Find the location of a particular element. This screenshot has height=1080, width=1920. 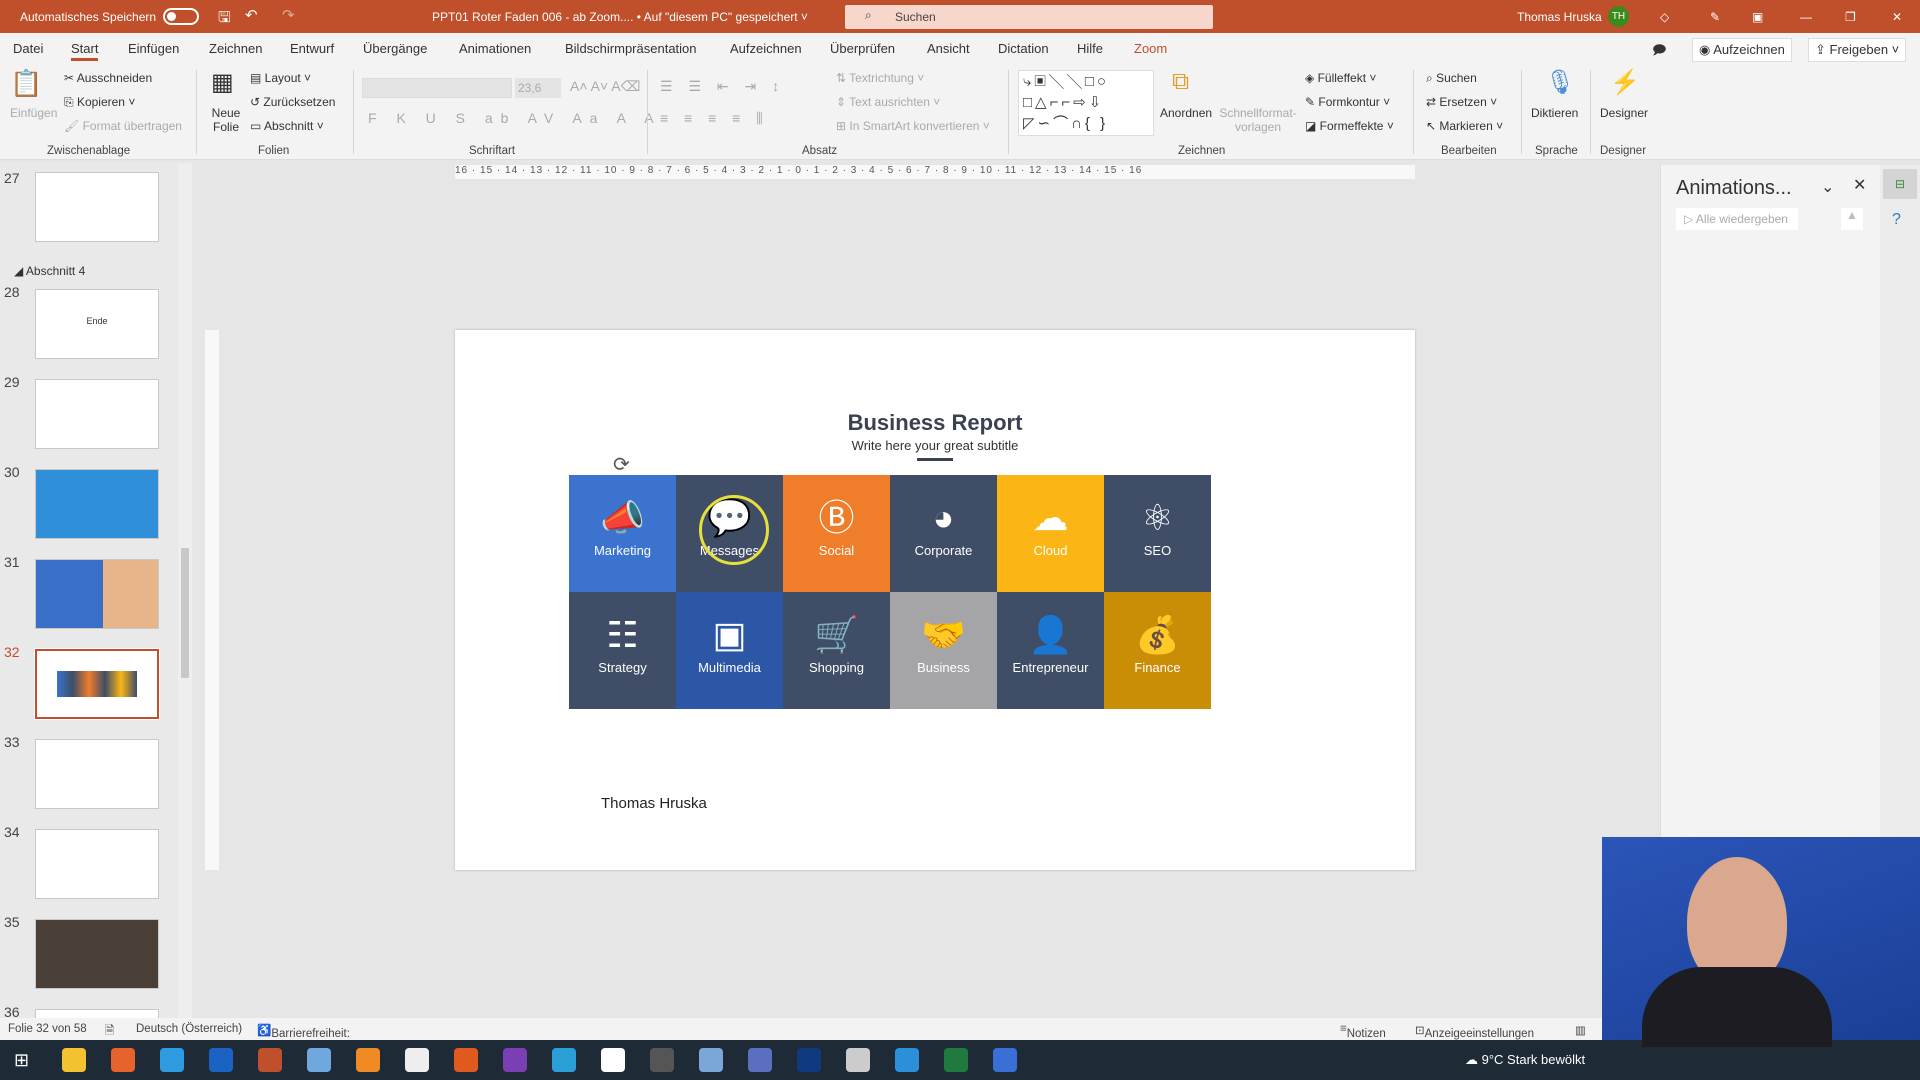

slide-thumbnail-selected is located at coordinates (97, 684).